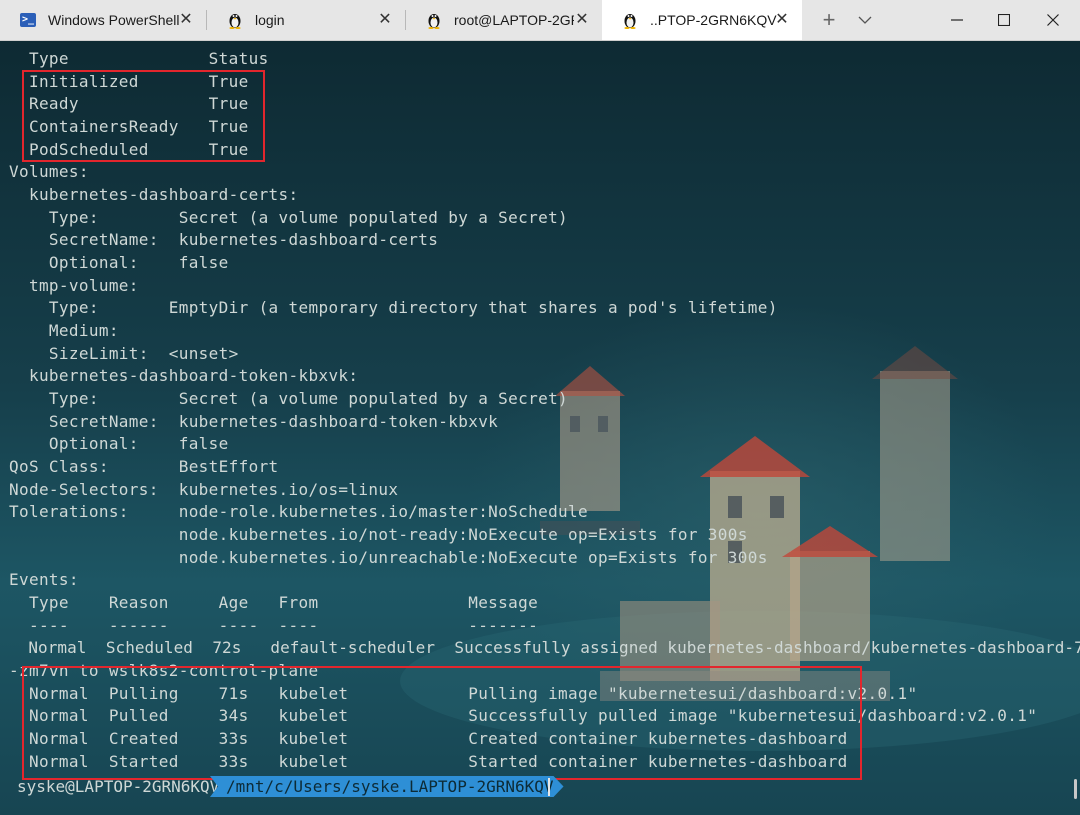  I want to click on tab-login: login ✕, so click(306, 20).